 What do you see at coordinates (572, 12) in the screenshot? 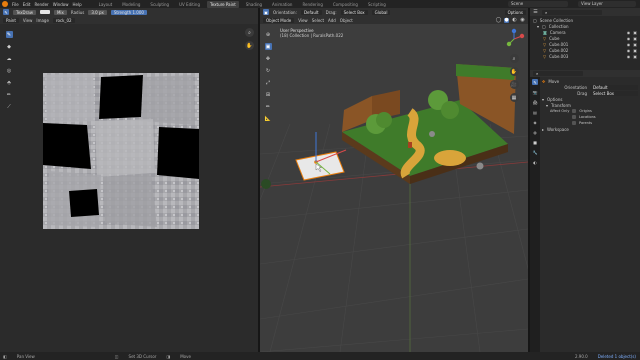
I see `outliner-search-input: ⌕` at bounding box center [572, 12].